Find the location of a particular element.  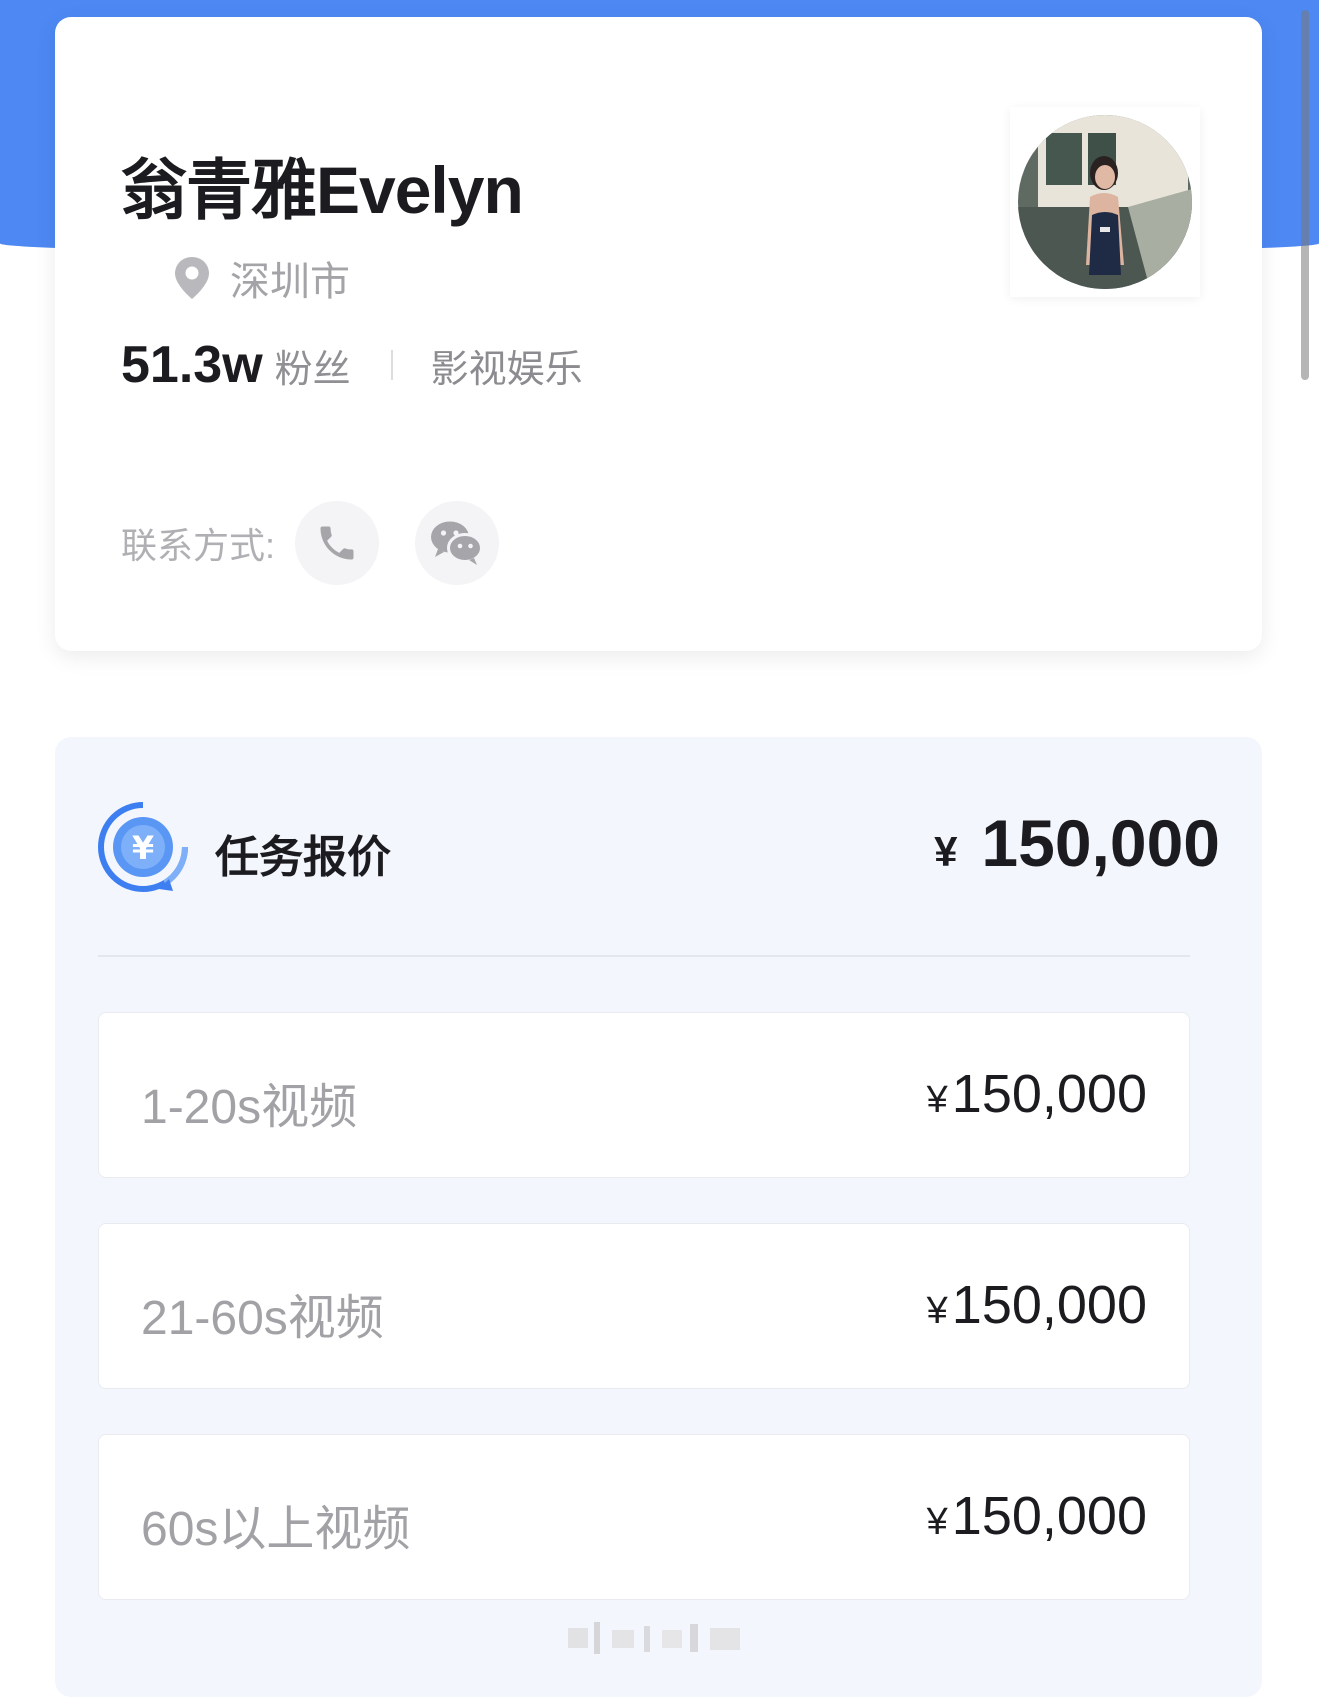

fans-label: 粉丝 is located at coordinates (312, 370).